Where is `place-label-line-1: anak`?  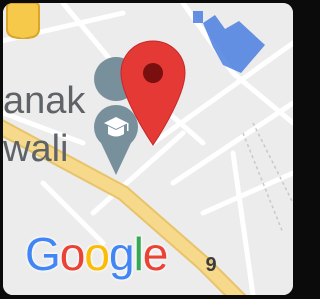 place-label-line-1: anak is located at coordinates (44, 101).